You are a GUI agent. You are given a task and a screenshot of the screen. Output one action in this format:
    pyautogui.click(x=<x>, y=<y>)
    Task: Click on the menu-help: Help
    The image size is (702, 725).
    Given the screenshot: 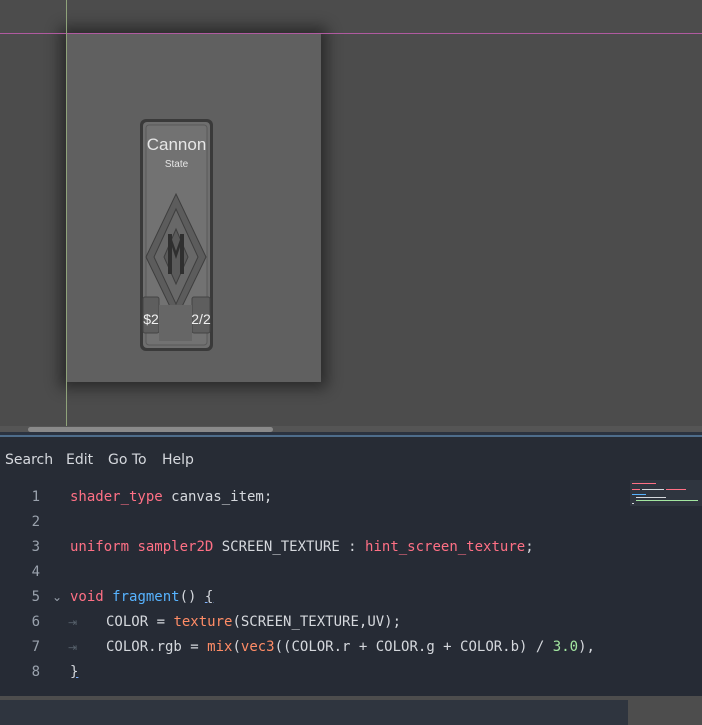 What is the action you would take?
    pyautogui.click(x=178, y=460)
    